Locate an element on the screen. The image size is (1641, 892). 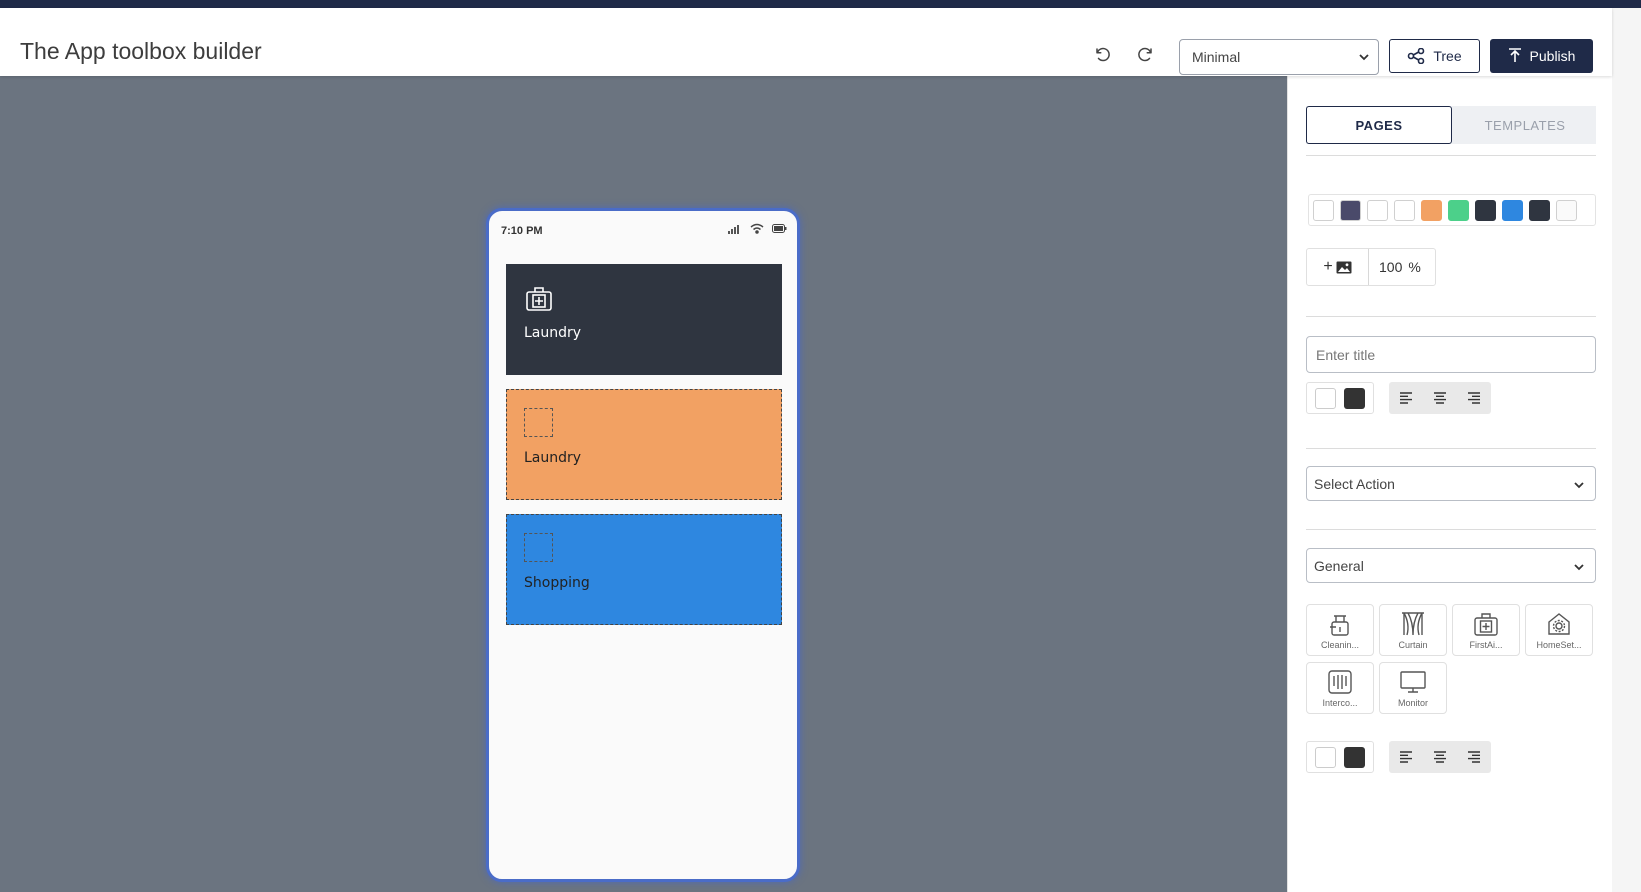
tab-templates: TEMPLATES is located at coordinates (1525, 125).